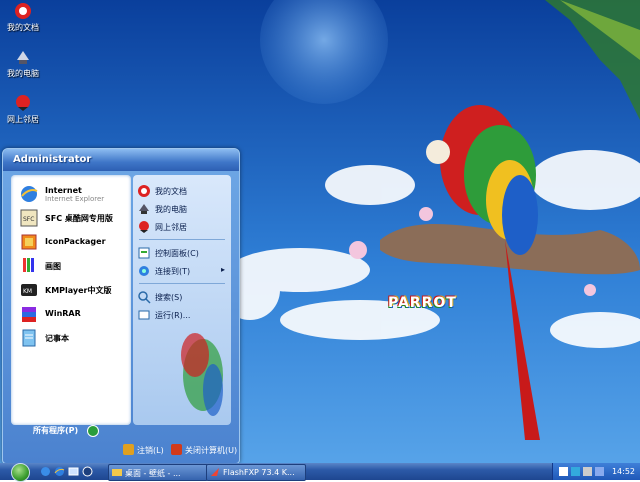  I want to click on all-programs-button: 所有程序(P), so click(55, 430).